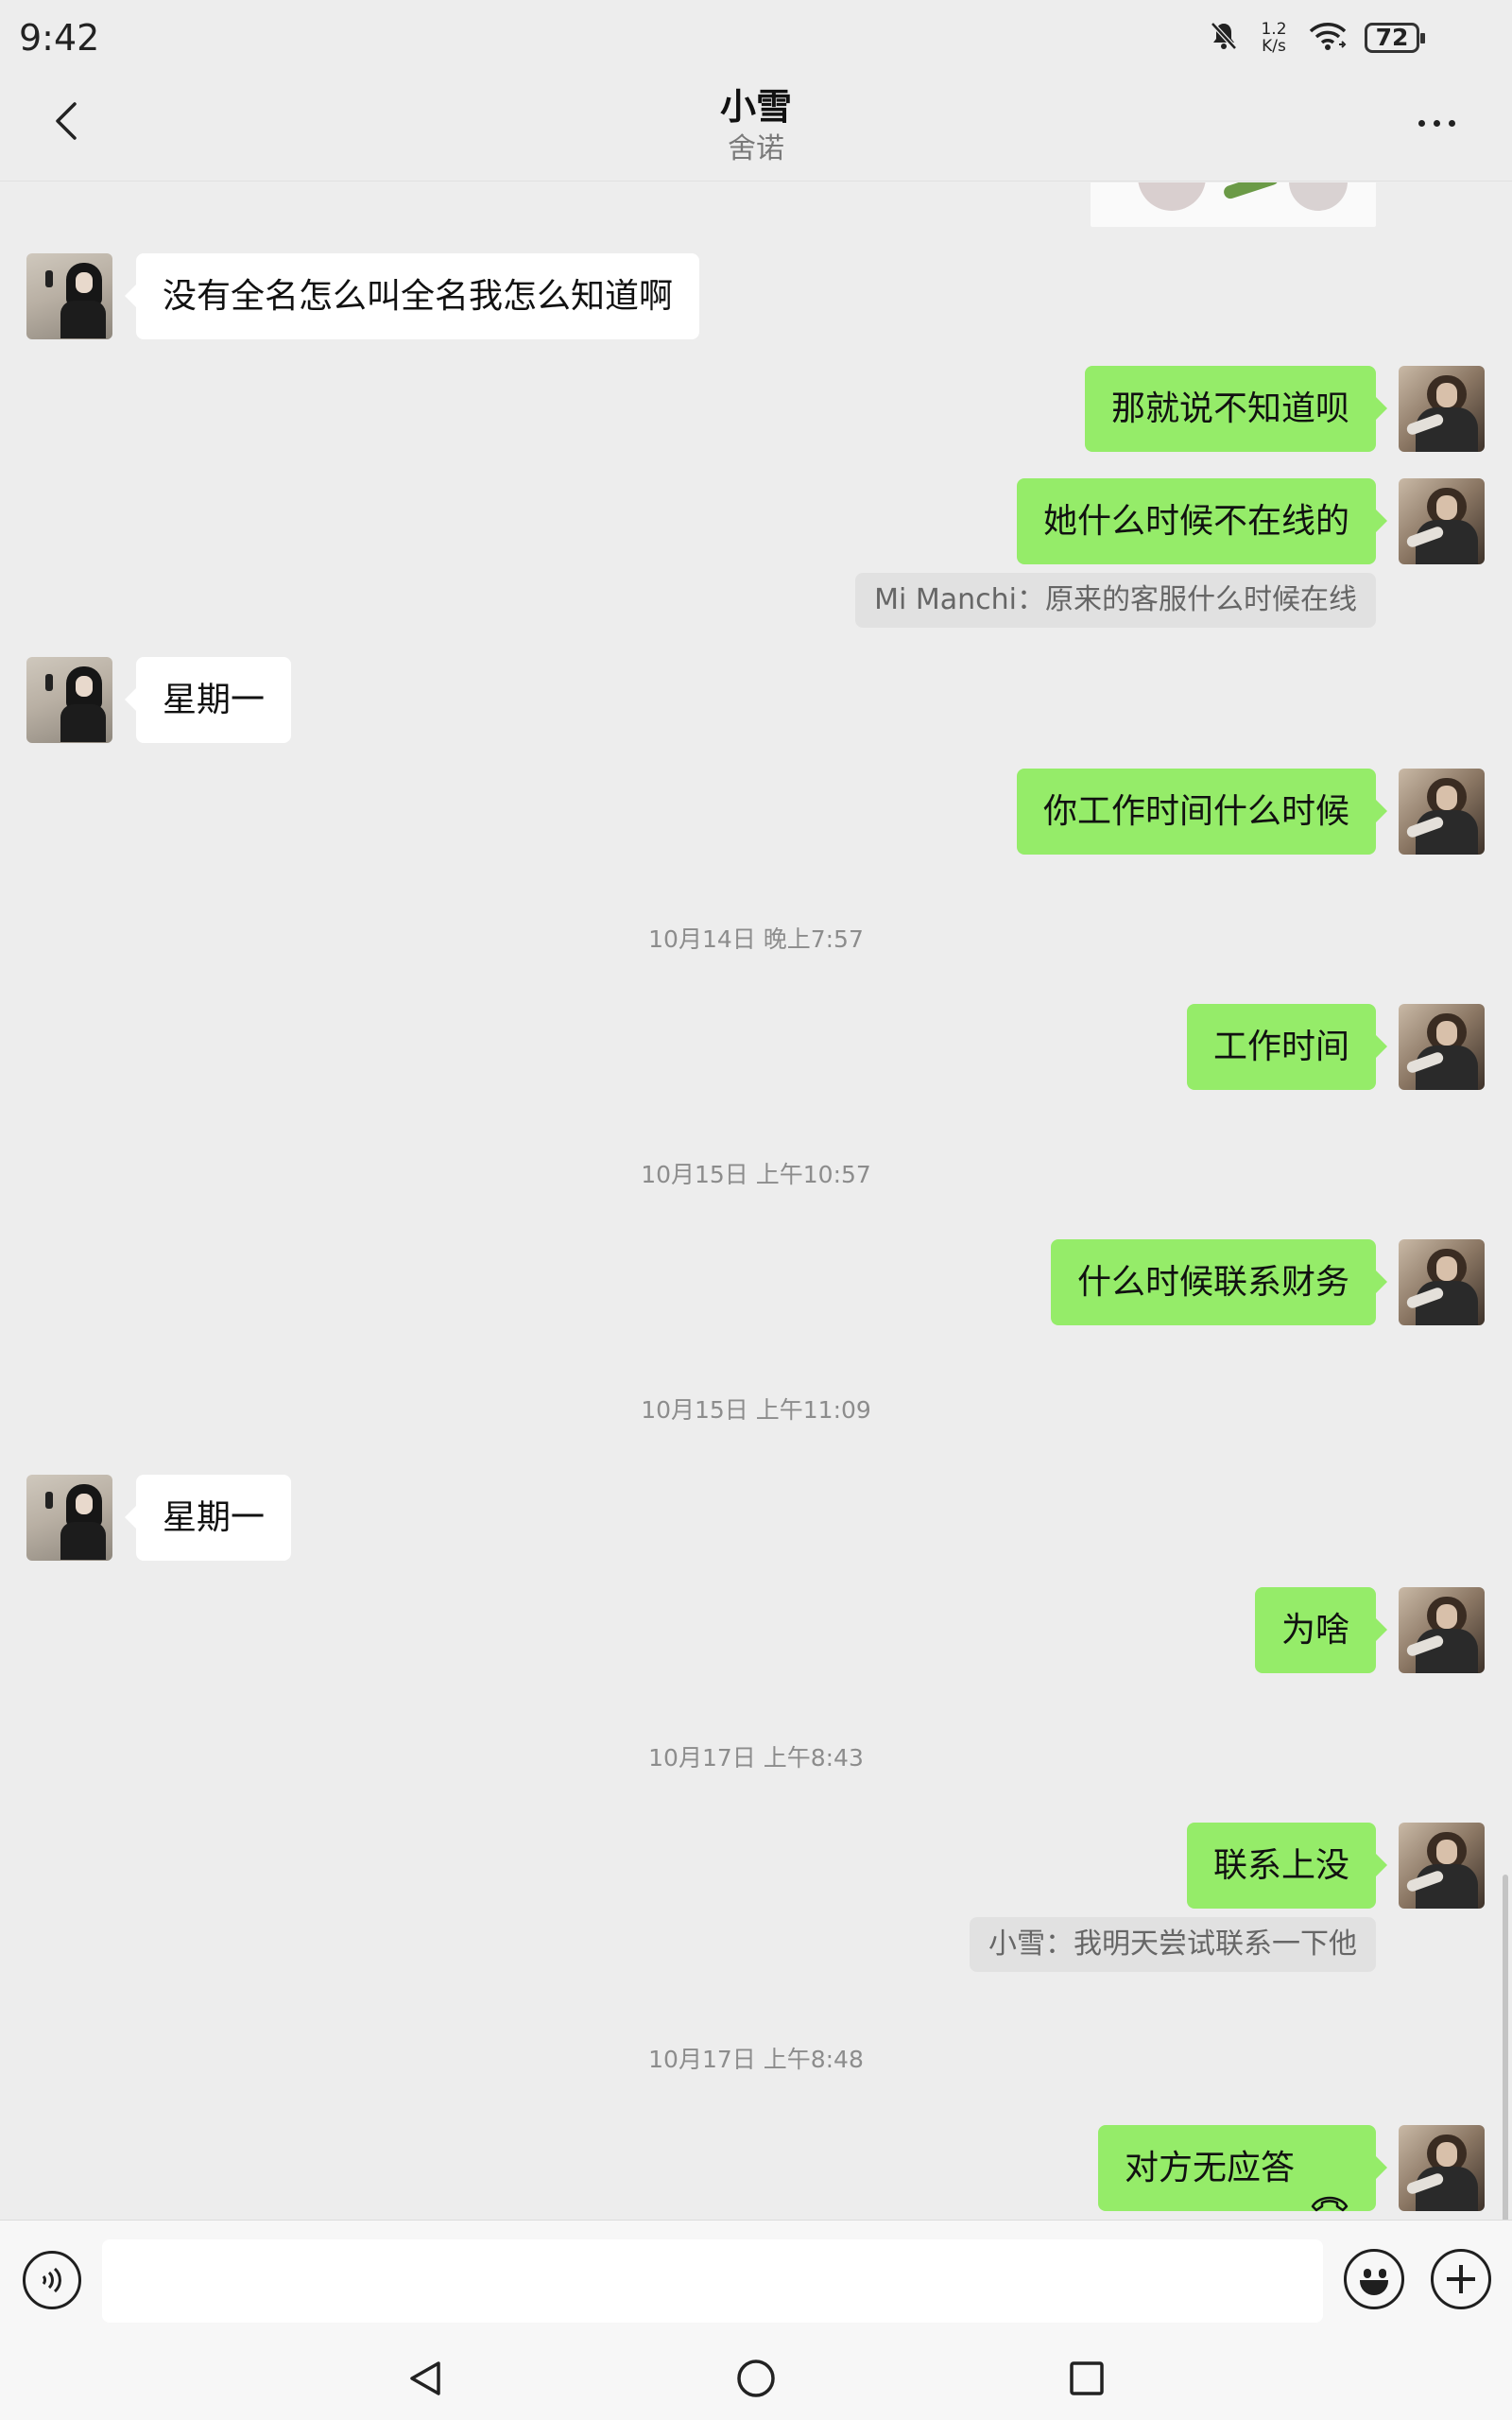 This screenshot has width=1512, height=2420. I want to click on input-bar, so click(756, 2276).